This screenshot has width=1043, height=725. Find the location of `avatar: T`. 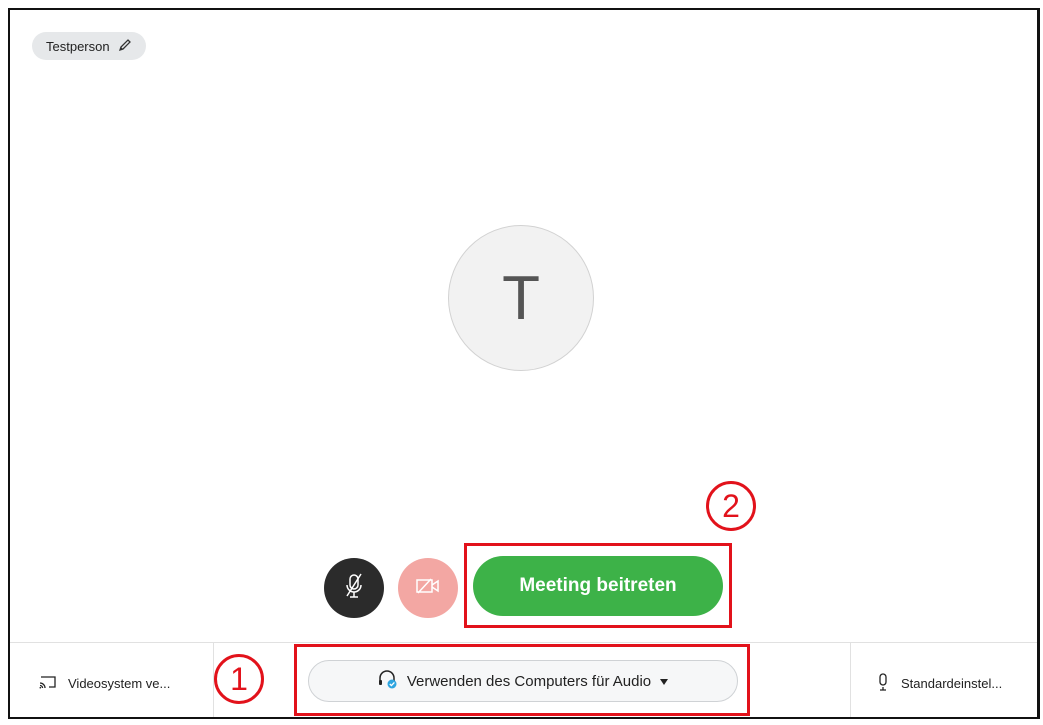

avatar: T is located at coordinates (521, 298).